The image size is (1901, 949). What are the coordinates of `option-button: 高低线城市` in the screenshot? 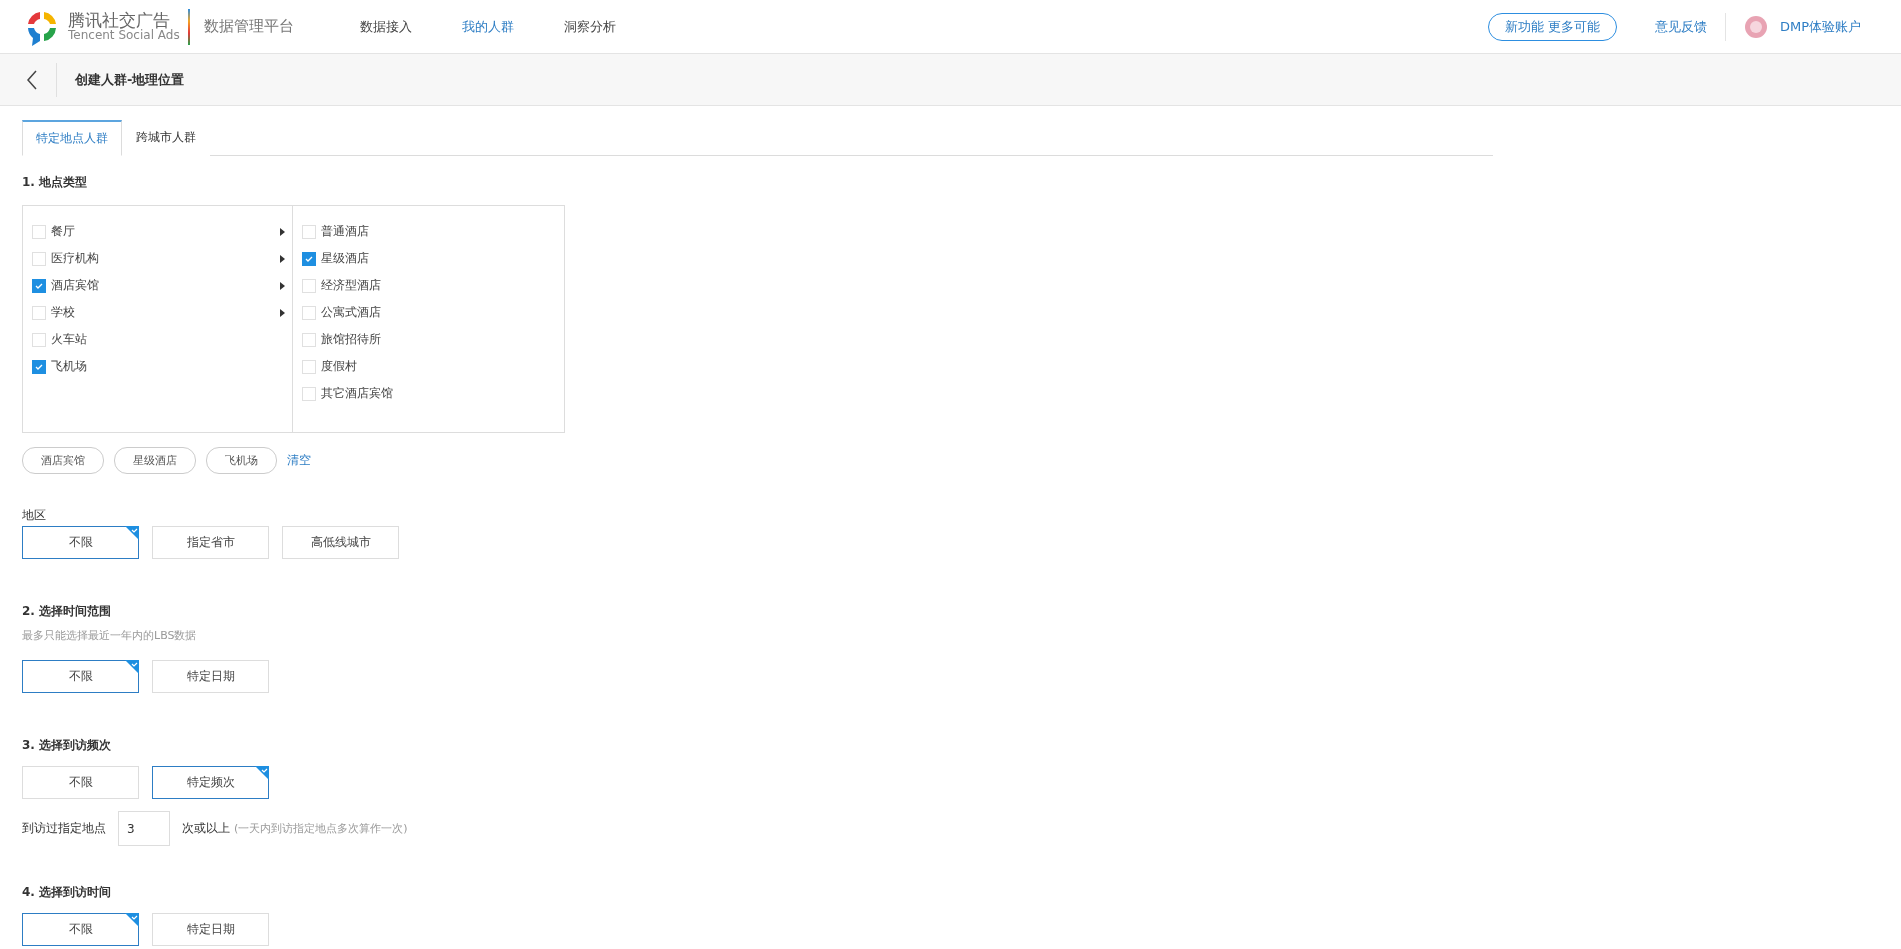 It's located at (340, 542).